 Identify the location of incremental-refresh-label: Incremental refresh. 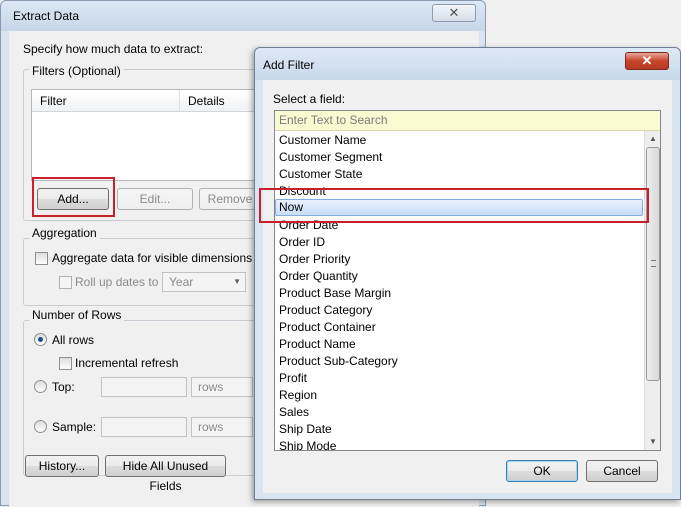
(127, 363).